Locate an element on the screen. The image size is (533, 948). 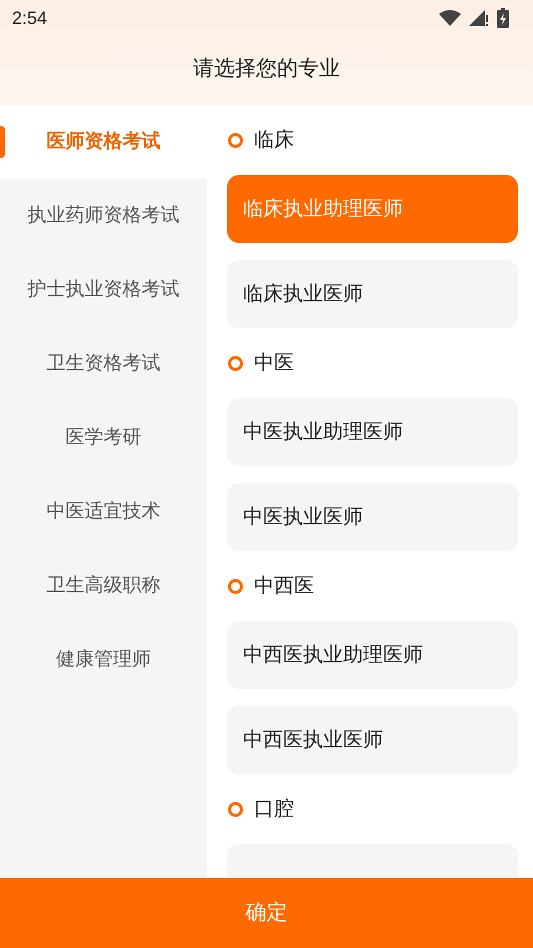
category-tab: 健康管理师 is located at coordinates (103, 660).